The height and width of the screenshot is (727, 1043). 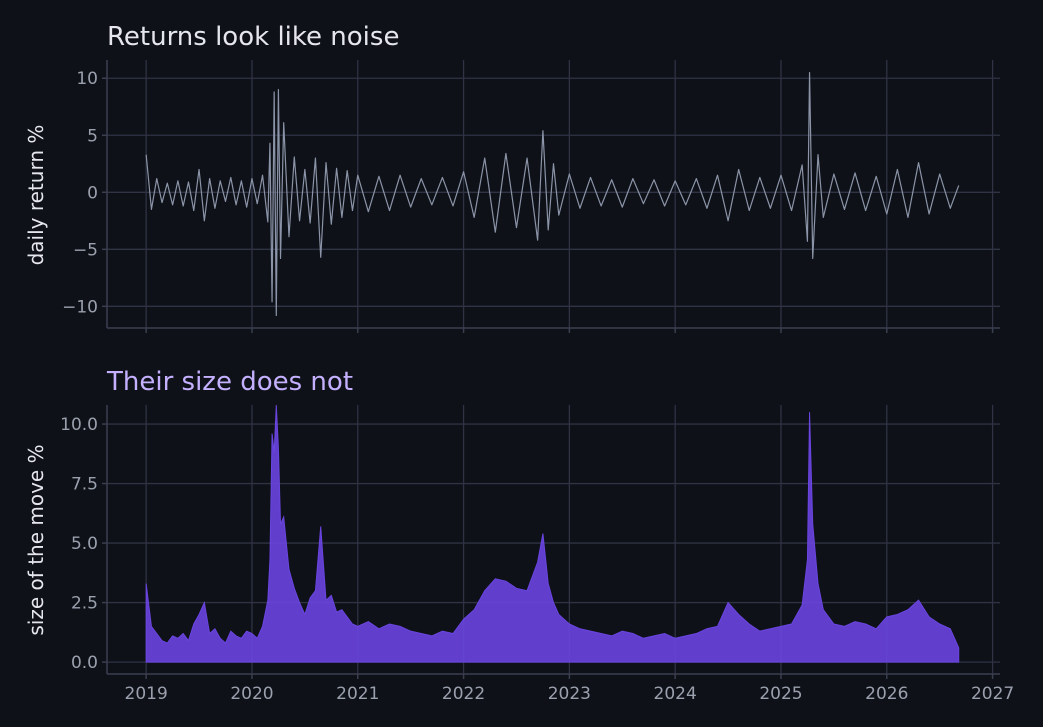 I want to click on returns-y-tick-label: −5, so click(x=85, y=250).